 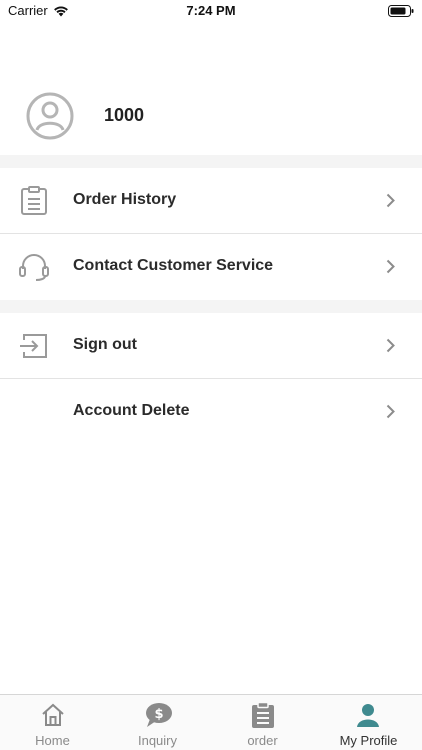 What do you see at coordinates (368, 740) in the screenshot?
I see `tab-my-profile-label: My Profile` at bounding box center [368, 740].